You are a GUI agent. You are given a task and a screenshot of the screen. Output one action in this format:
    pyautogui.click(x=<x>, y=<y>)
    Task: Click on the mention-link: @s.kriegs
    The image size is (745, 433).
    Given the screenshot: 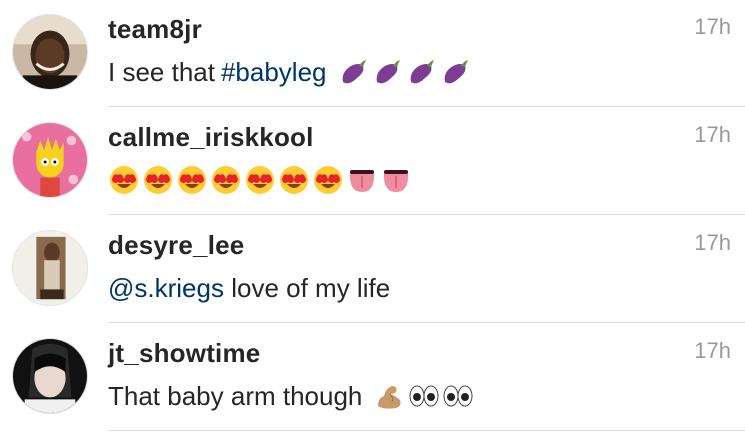 What is the action you would take?
    pyautogui.click(x=166, y=288)
    